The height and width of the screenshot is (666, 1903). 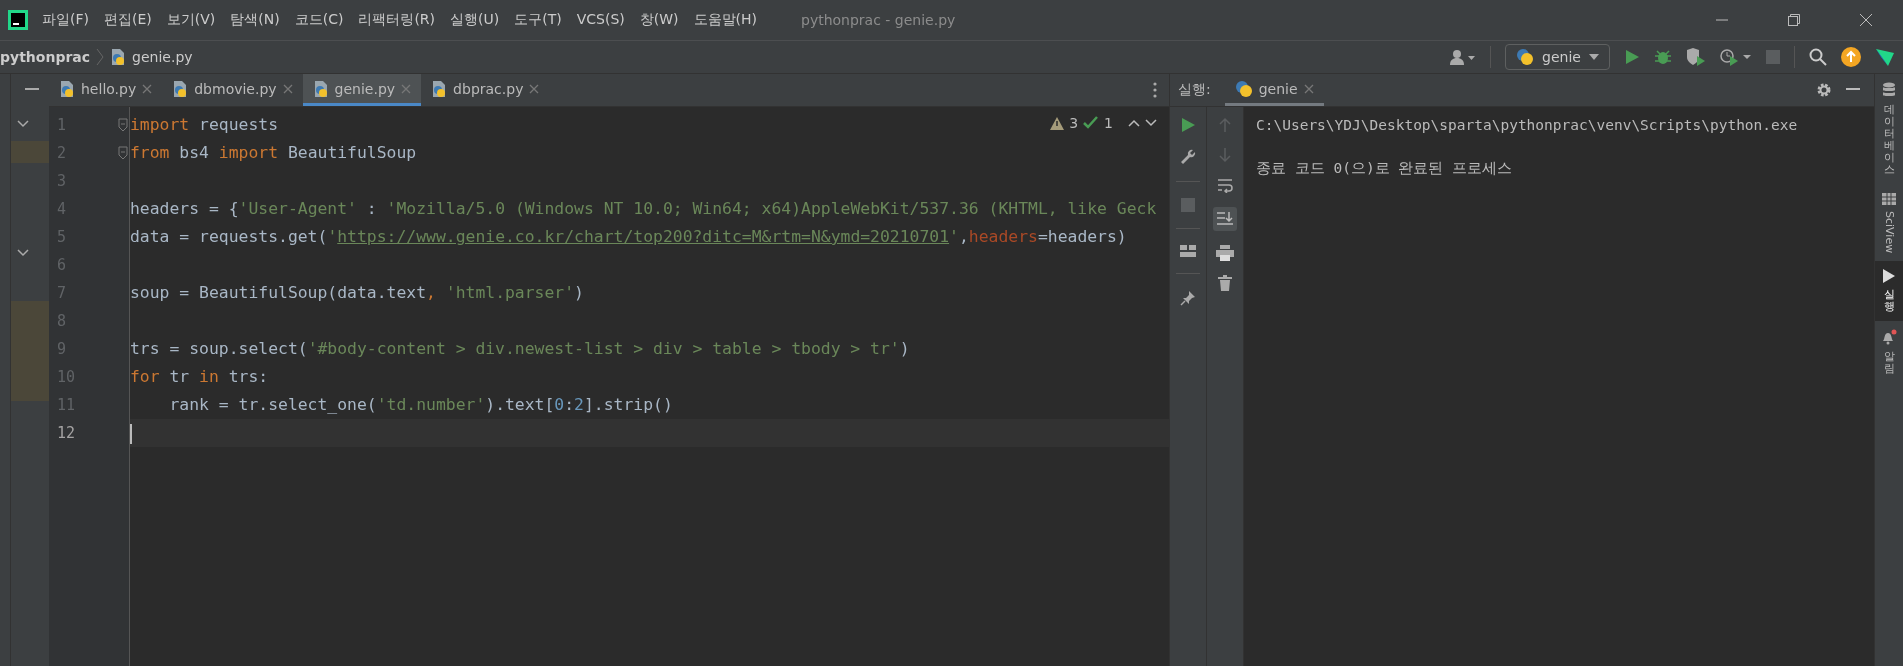 I want to click on scroll-to-end-icon, so click(x=1225, y=219).